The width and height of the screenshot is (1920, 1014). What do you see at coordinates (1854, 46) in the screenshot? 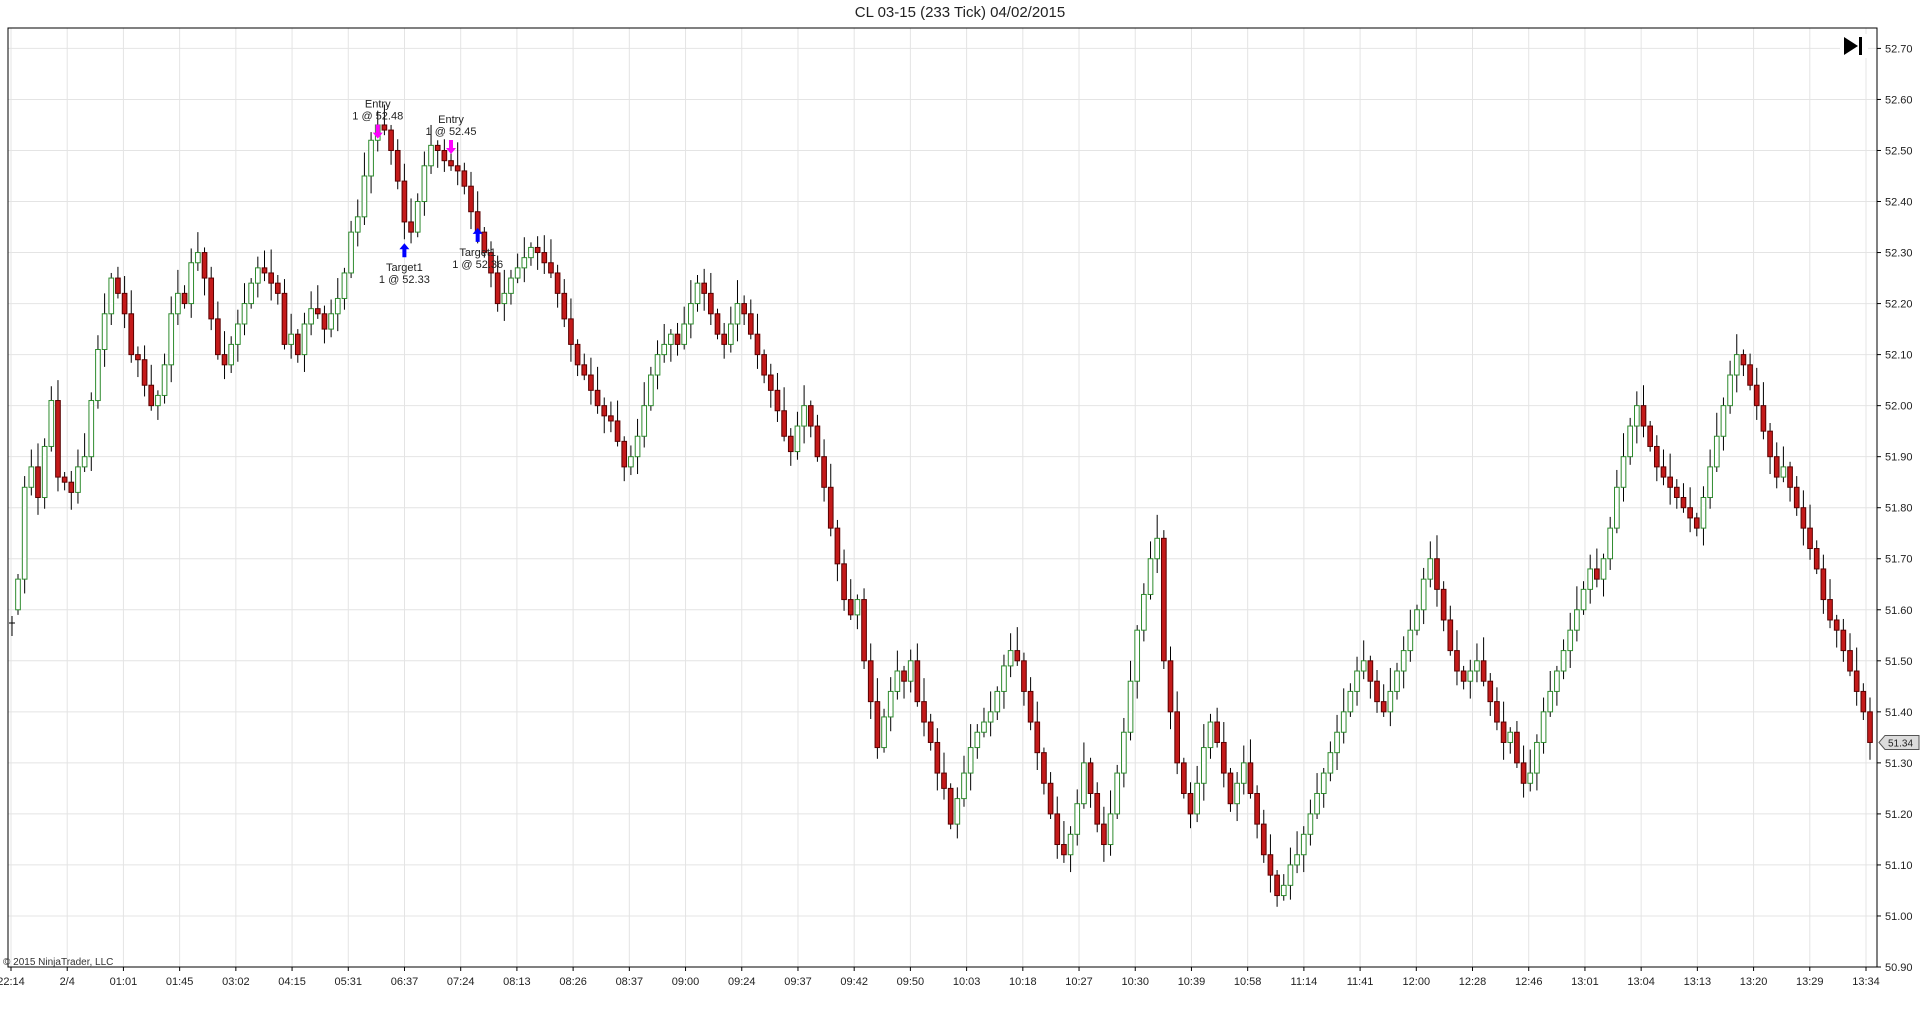
I see `scroll-to-end-button` at bounding box center [1854, 46].